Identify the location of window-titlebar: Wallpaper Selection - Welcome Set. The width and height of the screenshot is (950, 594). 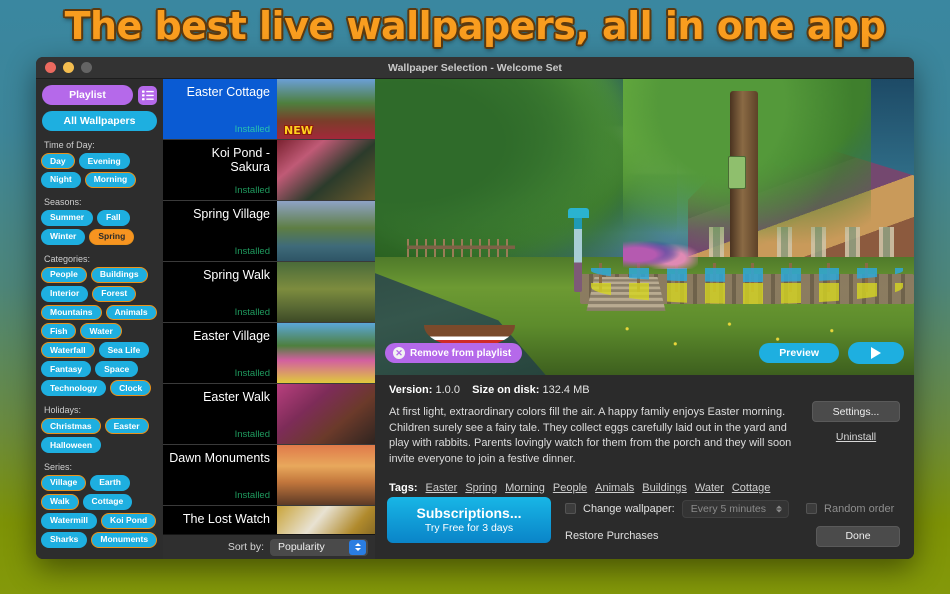
(475, 68).